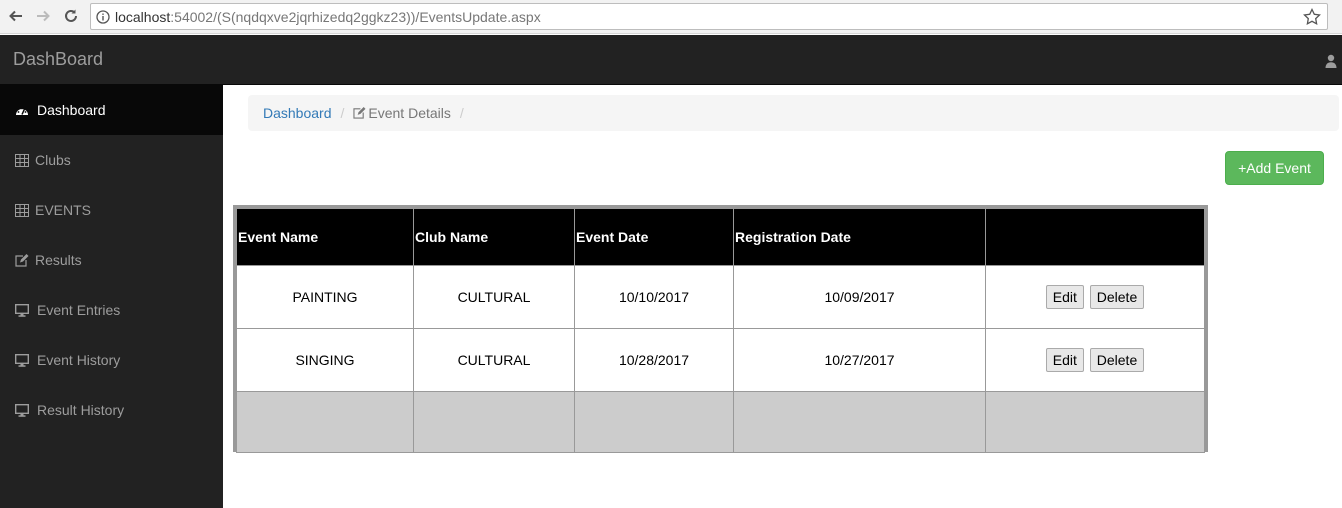 This screenshot has height=508, width=1342. What do you see at coordinates (81, 410) in the screenshot?
I see `sidebar-item-label: Result History` at bounding box center [81, 410].